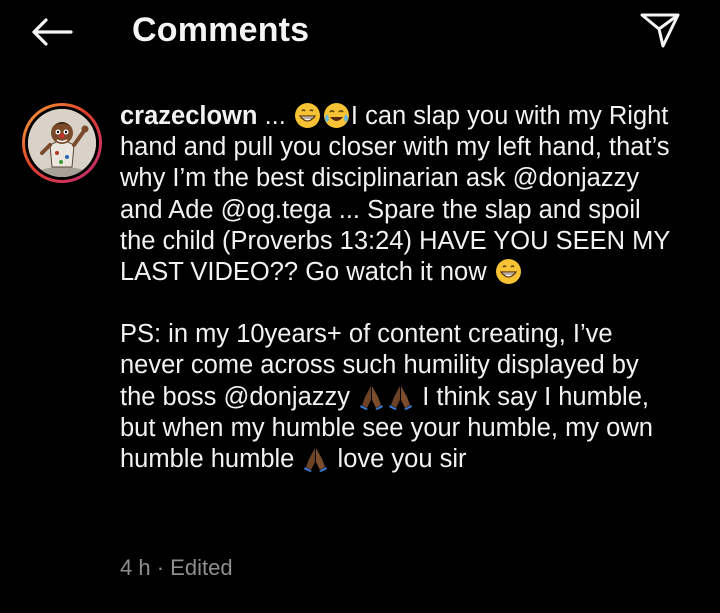 The width and height of the screenshot is (720, 613). I want to click on clown-avatar-icon, so click(62, 143).